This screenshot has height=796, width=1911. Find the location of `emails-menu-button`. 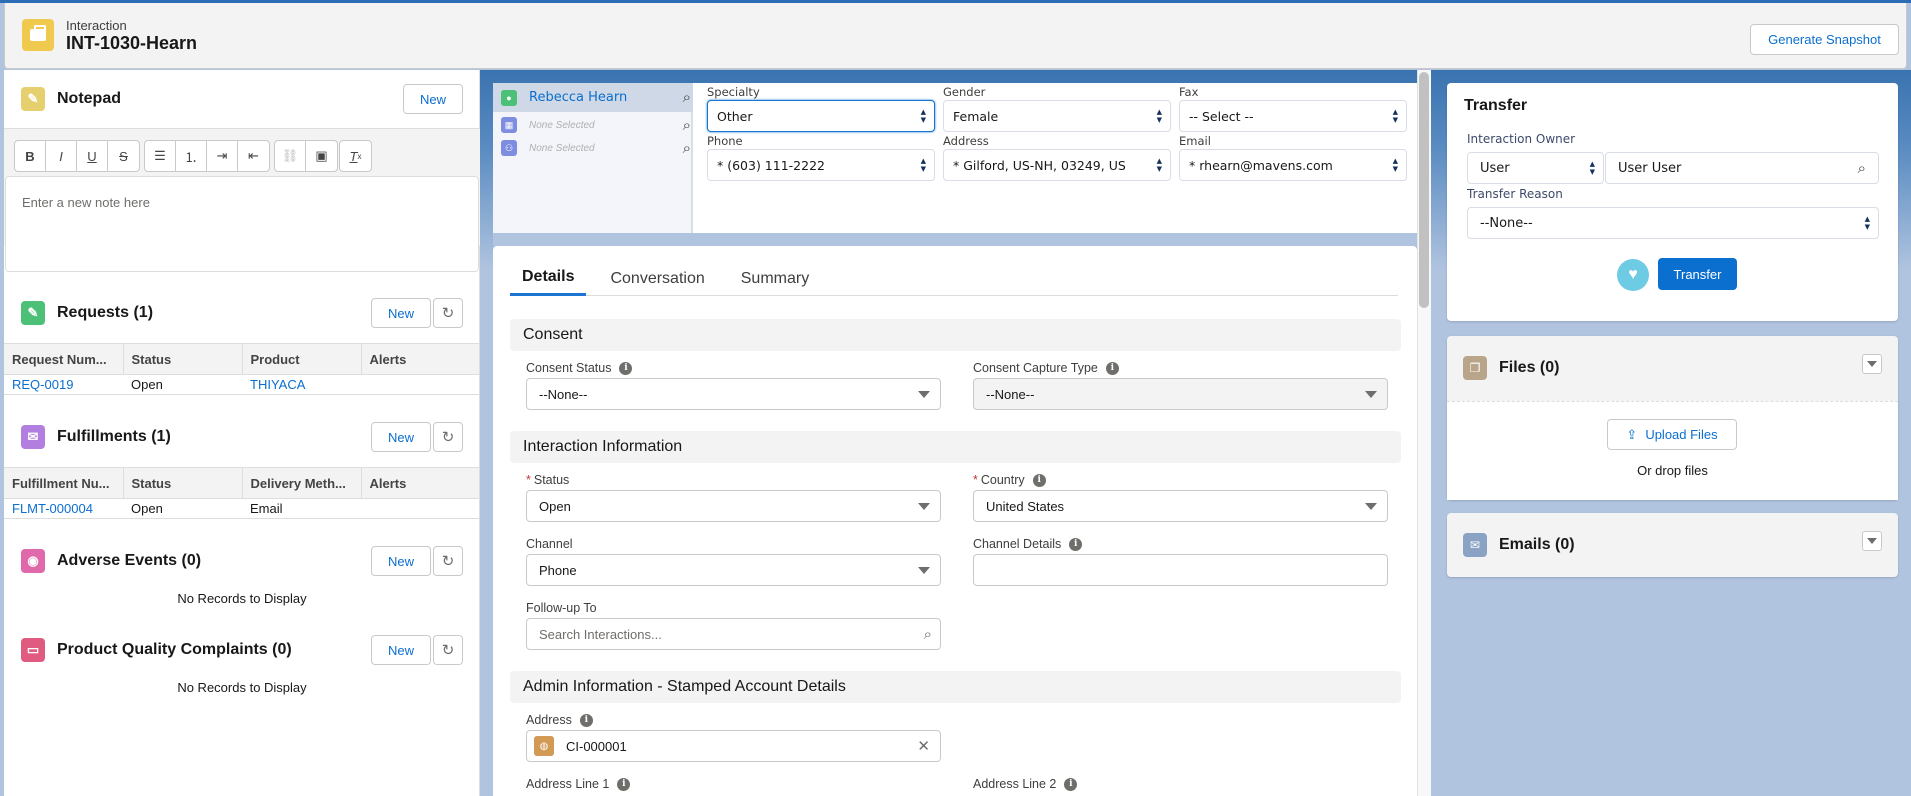

emails-menu-button is located at coordinates (1872, 541).